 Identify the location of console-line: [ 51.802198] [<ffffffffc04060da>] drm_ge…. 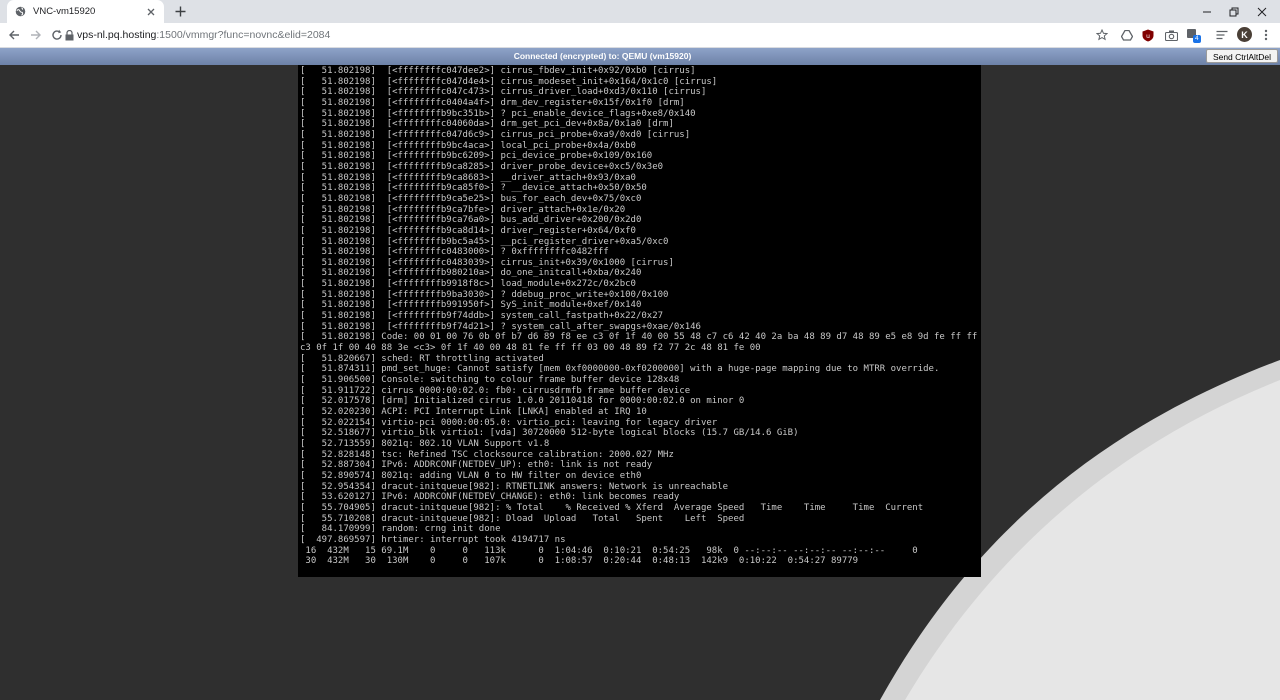
(487, 124).